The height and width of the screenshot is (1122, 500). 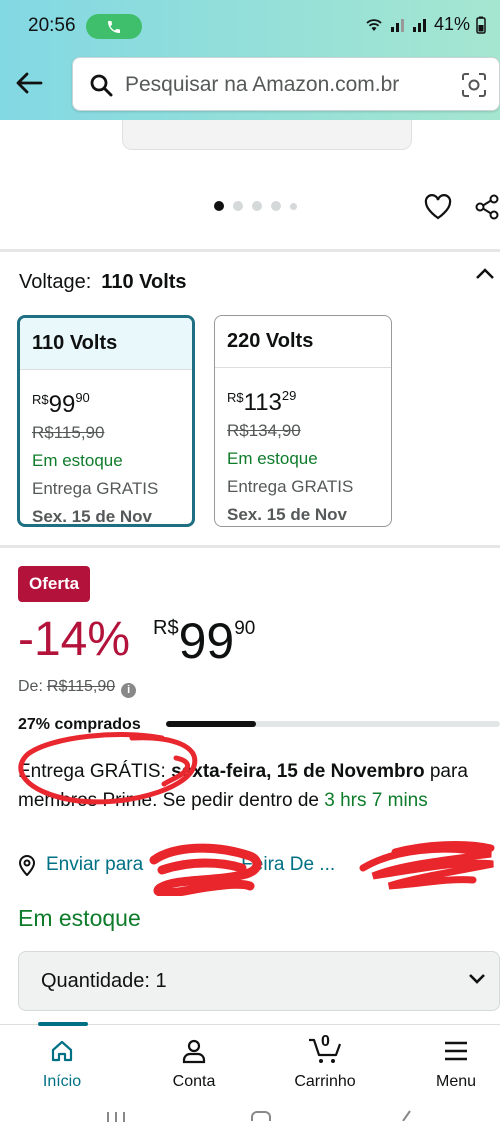 What do you see at coordinates (250, 26) in the screenshot?
I see `status-bar: 20:56 41%` at bounding box center [250, 26].